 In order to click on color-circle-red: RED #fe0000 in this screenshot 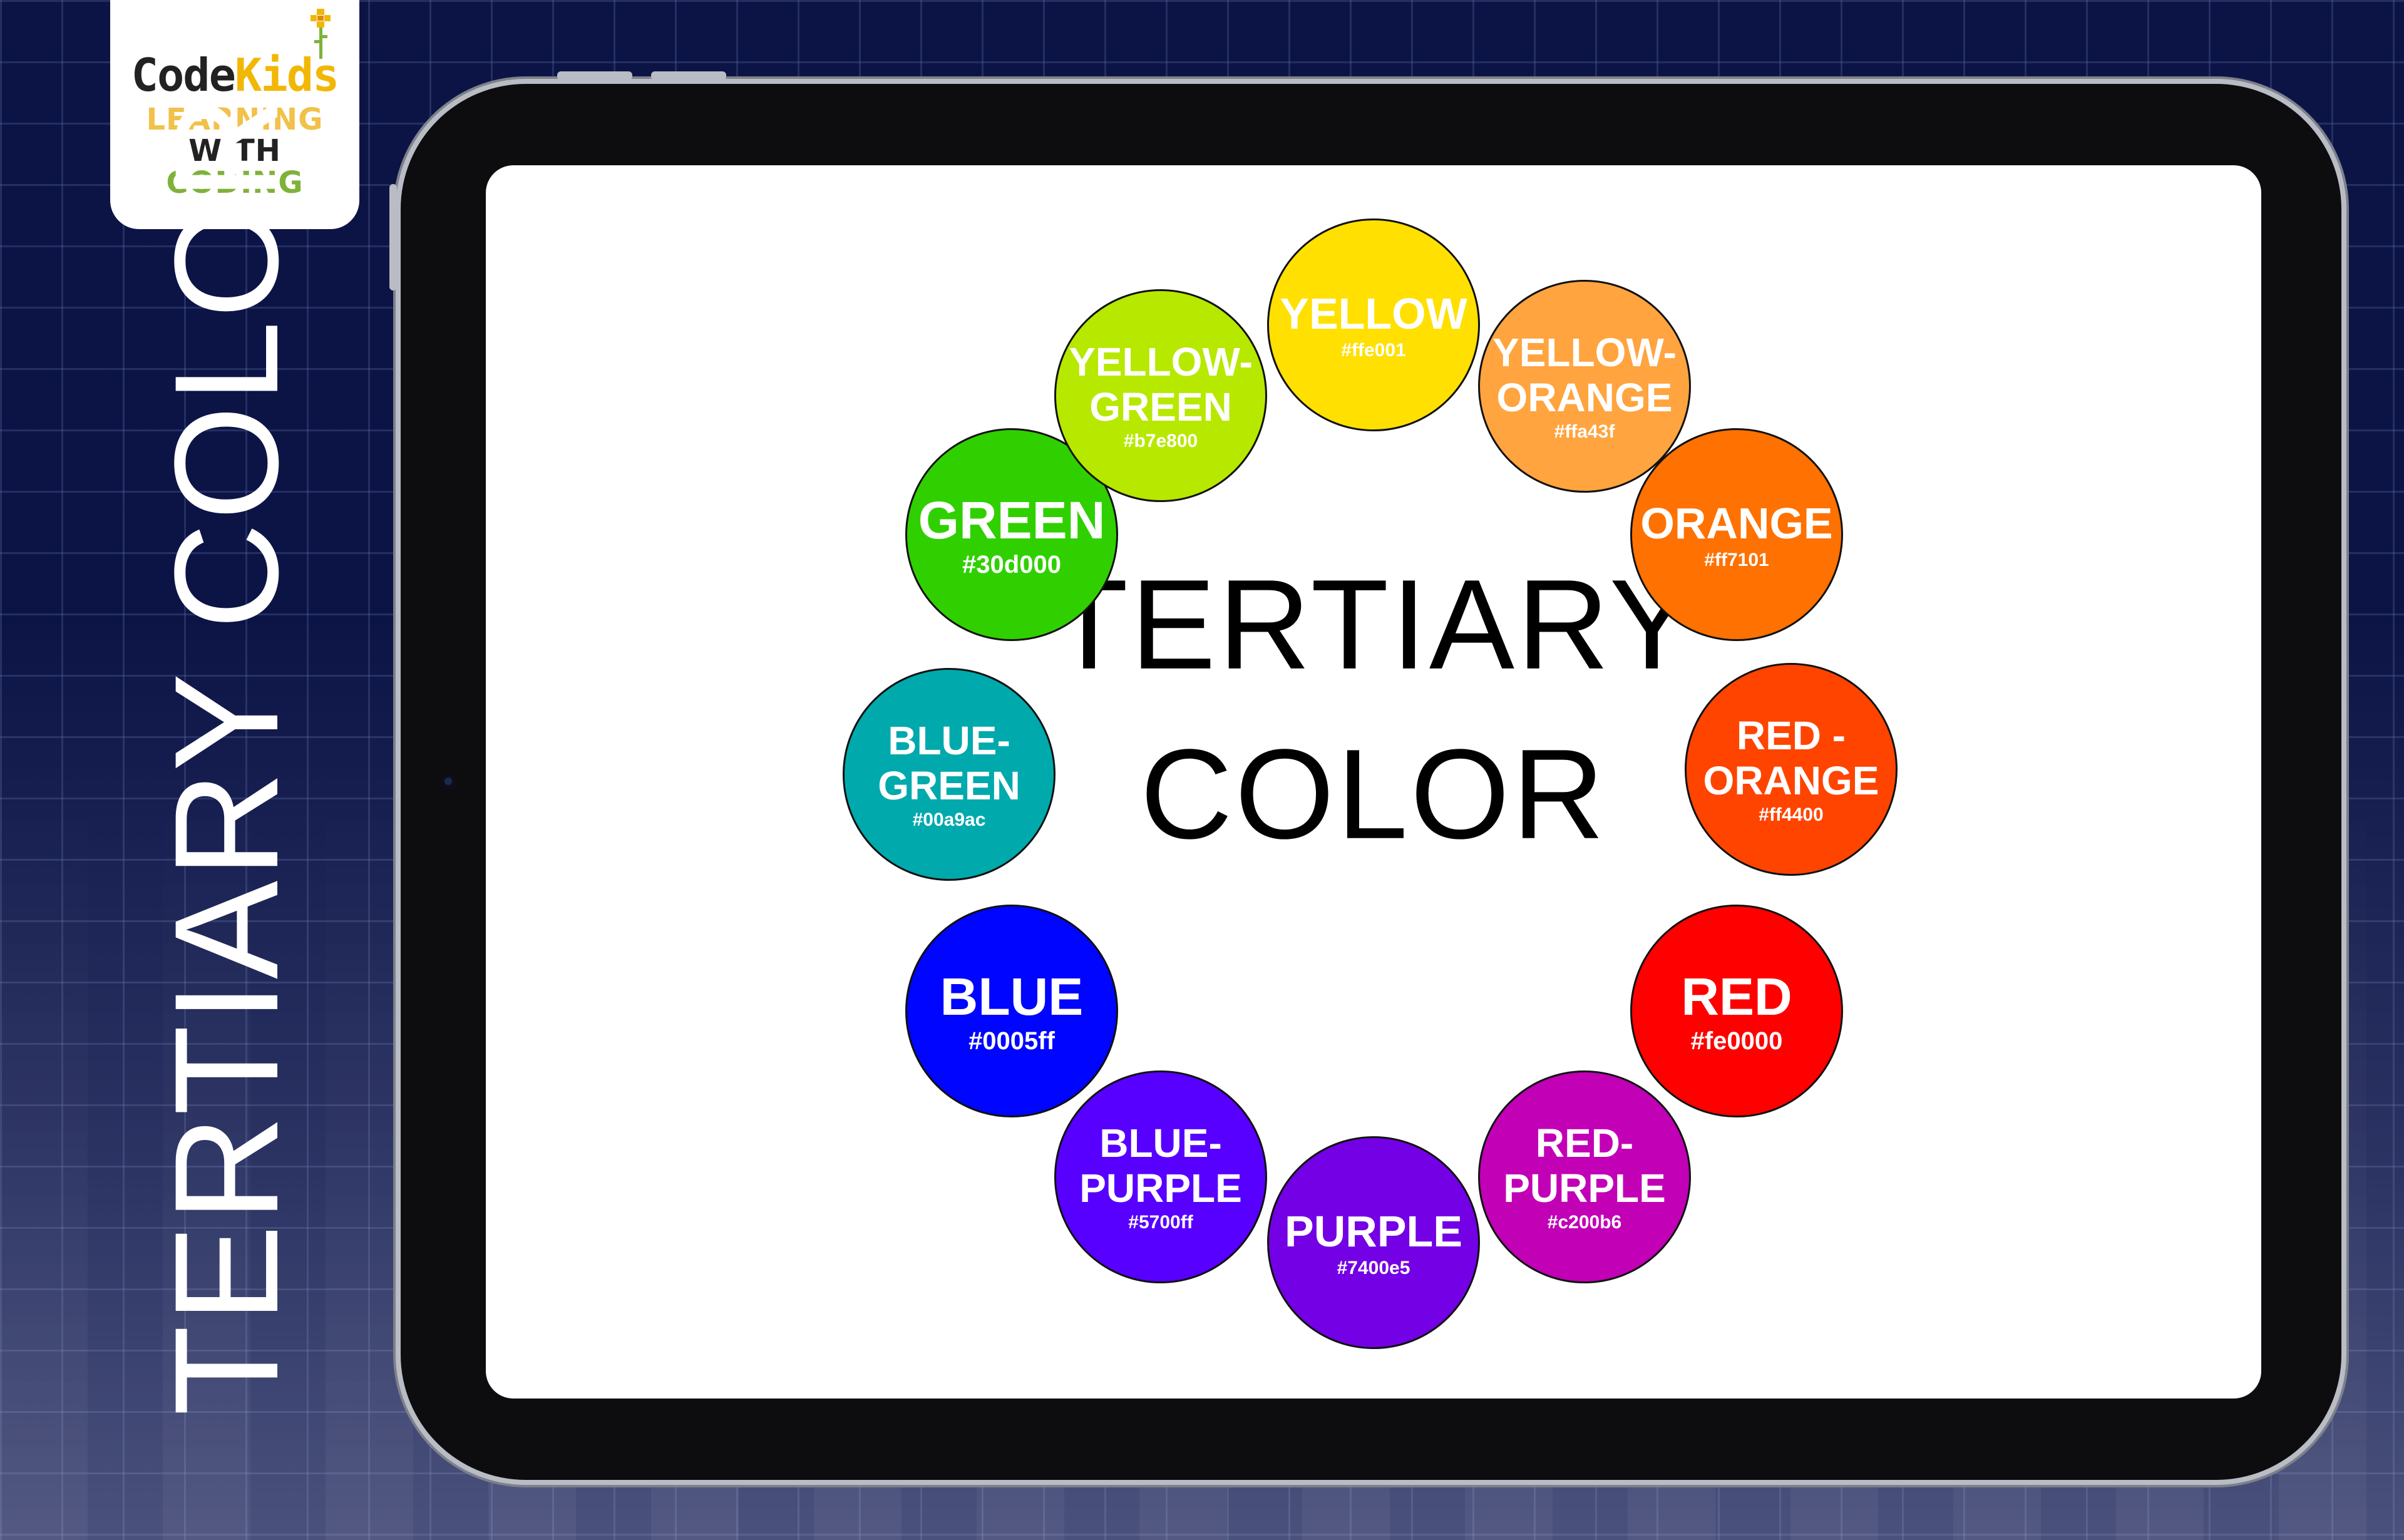, I will do `click(1737, 1011)`.